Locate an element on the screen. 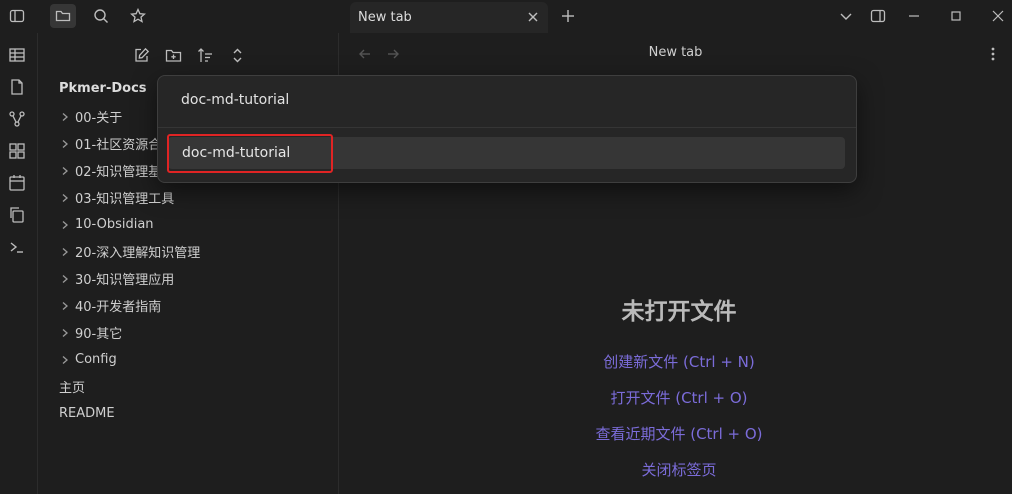 This screenshot has width=1012, height=494. chevron-down-icon is located at coordinates (846, 16).